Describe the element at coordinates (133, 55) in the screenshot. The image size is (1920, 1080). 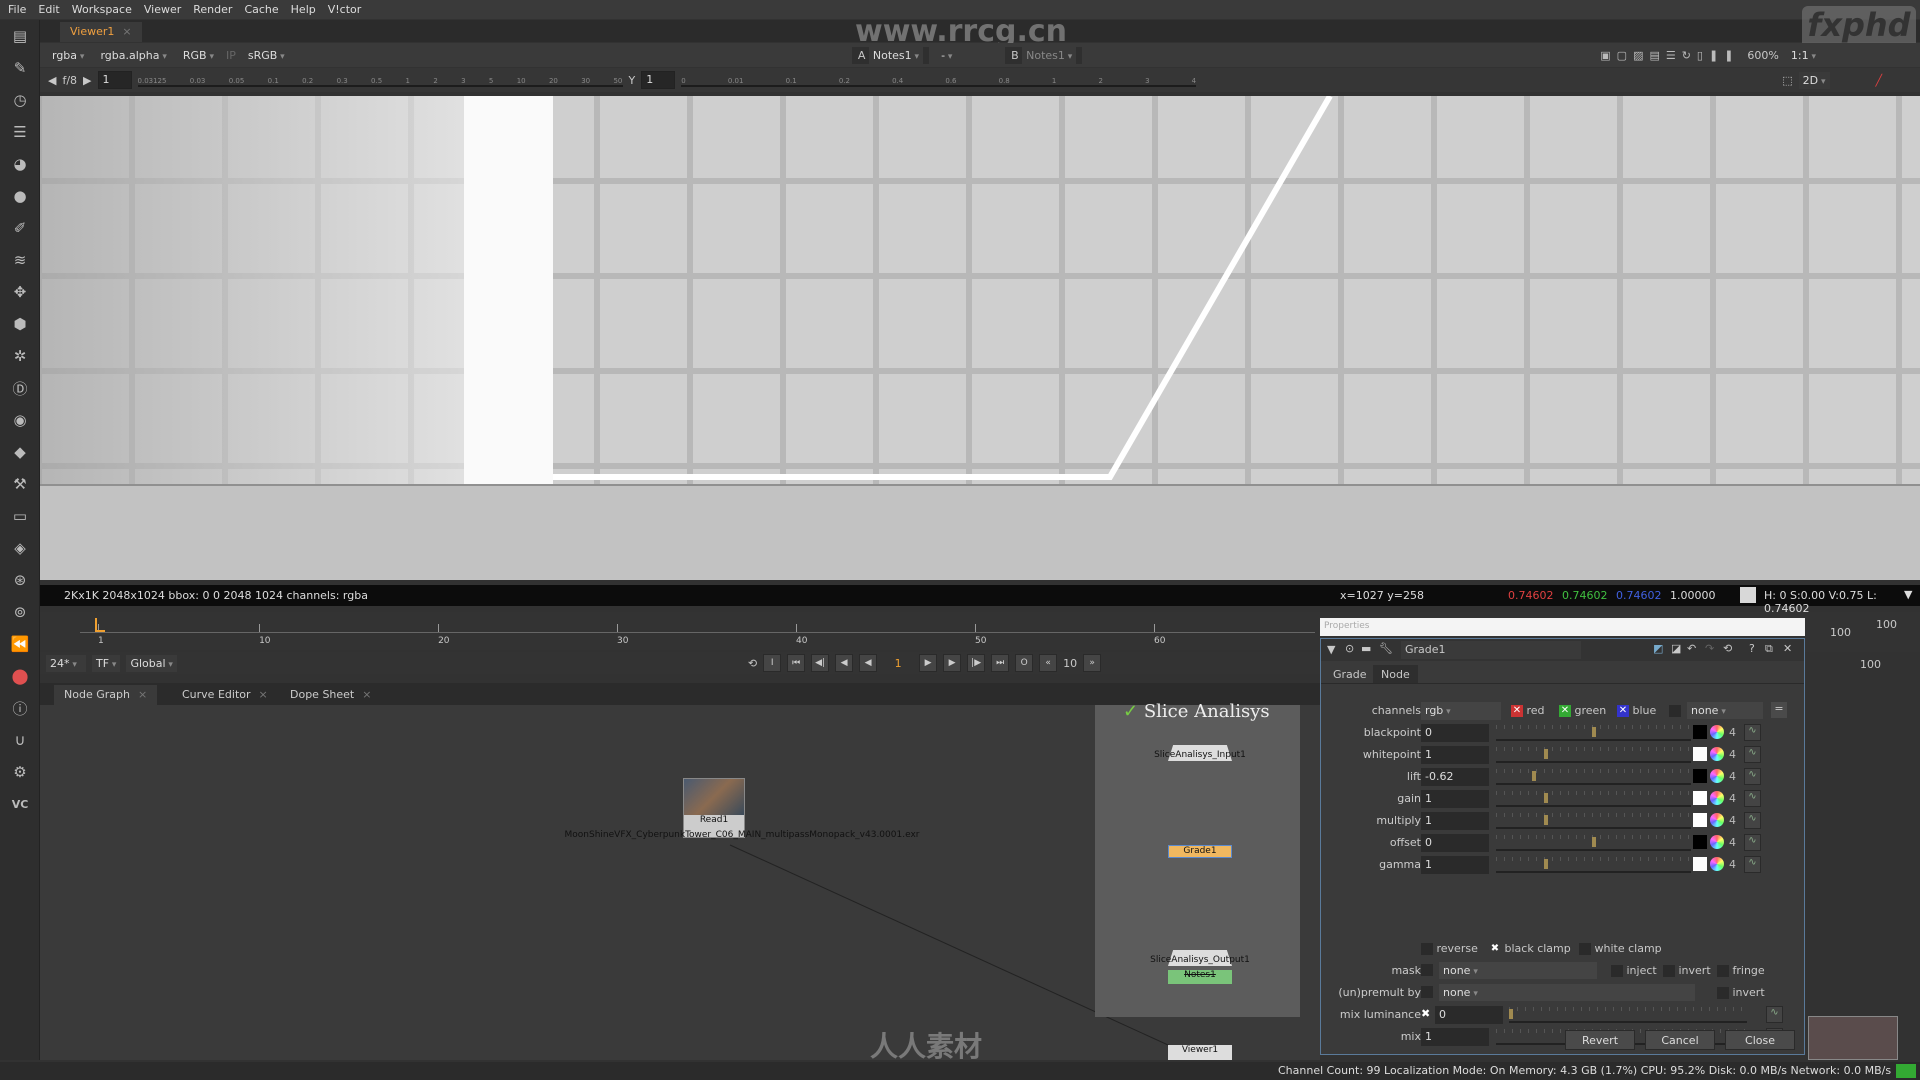
I see `alpha-dropdown: rgba.alpha` at that location.